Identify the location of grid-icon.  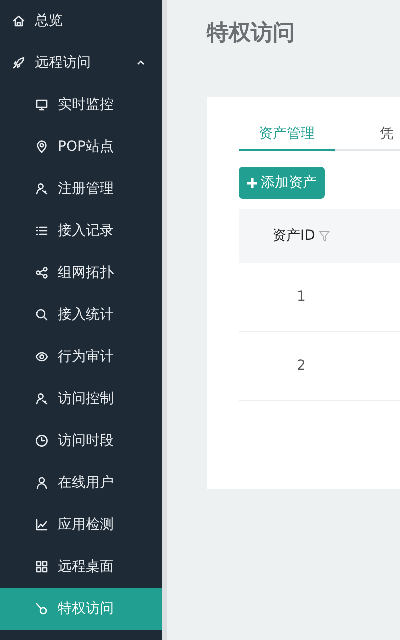
(42, 567).